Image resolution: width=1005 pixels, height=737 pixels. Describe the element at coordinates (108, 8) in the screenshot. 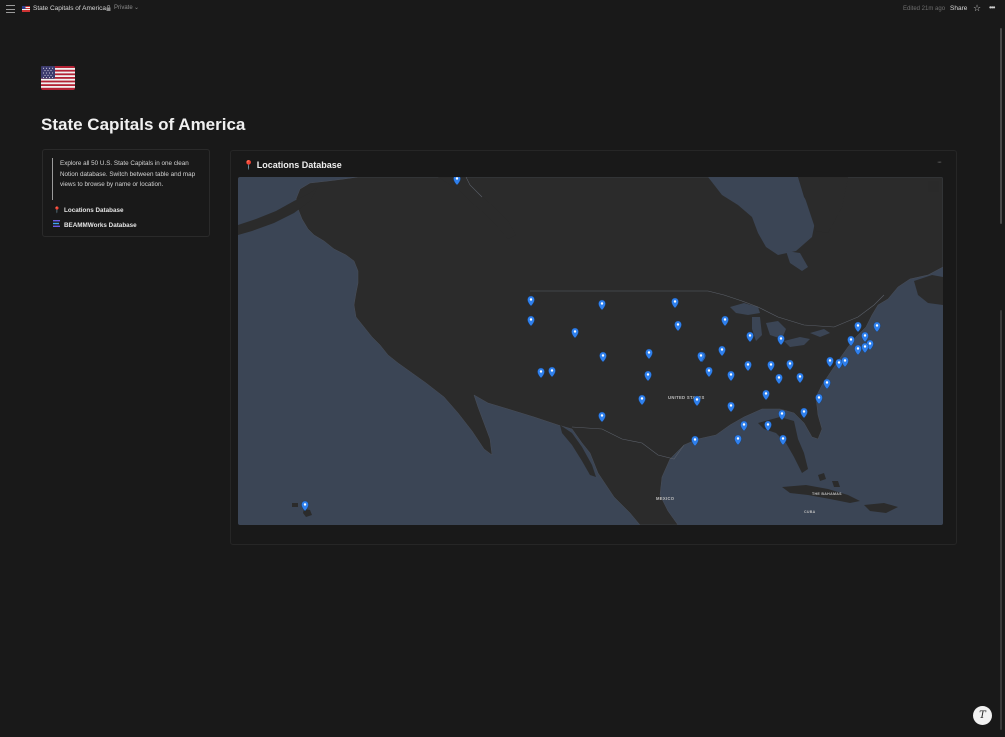

I see `lock-icon` at that location.